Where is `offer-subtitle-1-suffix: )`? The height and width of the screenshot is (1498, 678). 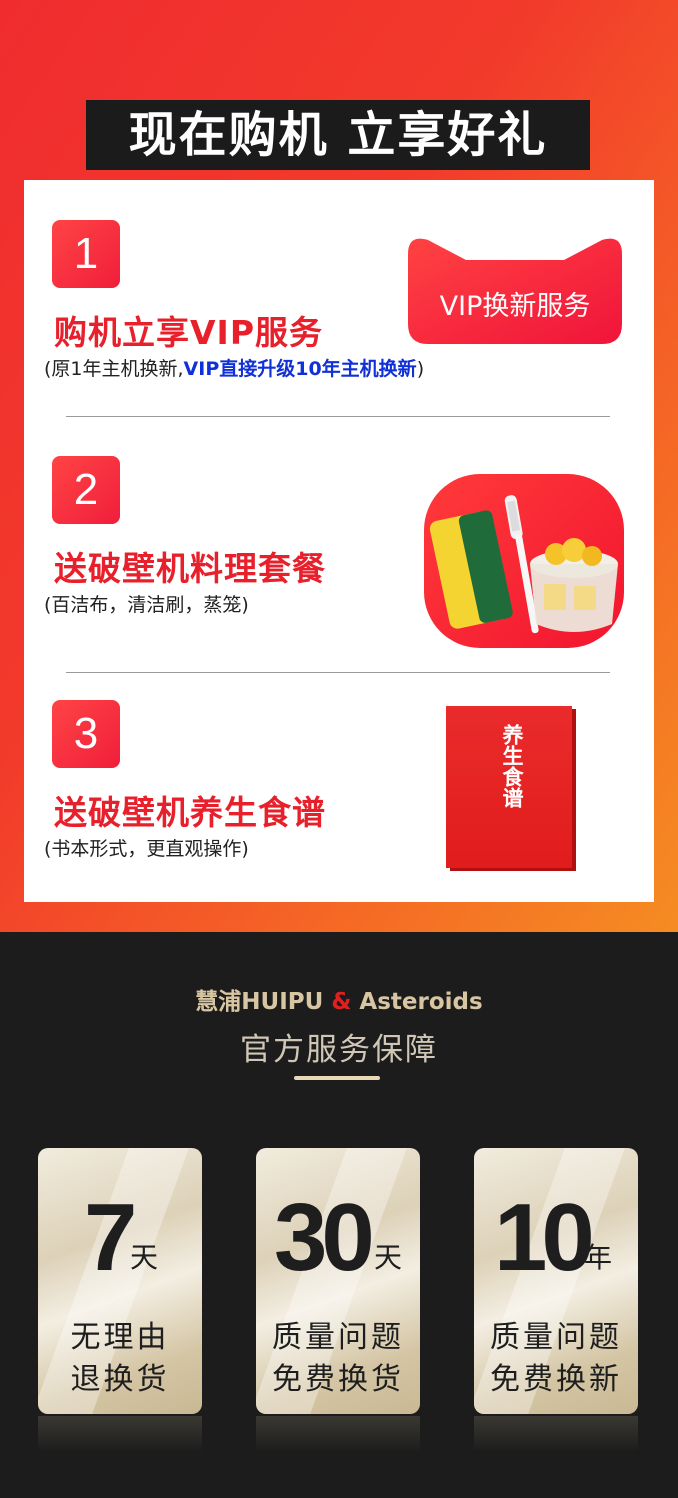 offer-subtitle-1-suffix: ) is located at coordinates (420, 369).